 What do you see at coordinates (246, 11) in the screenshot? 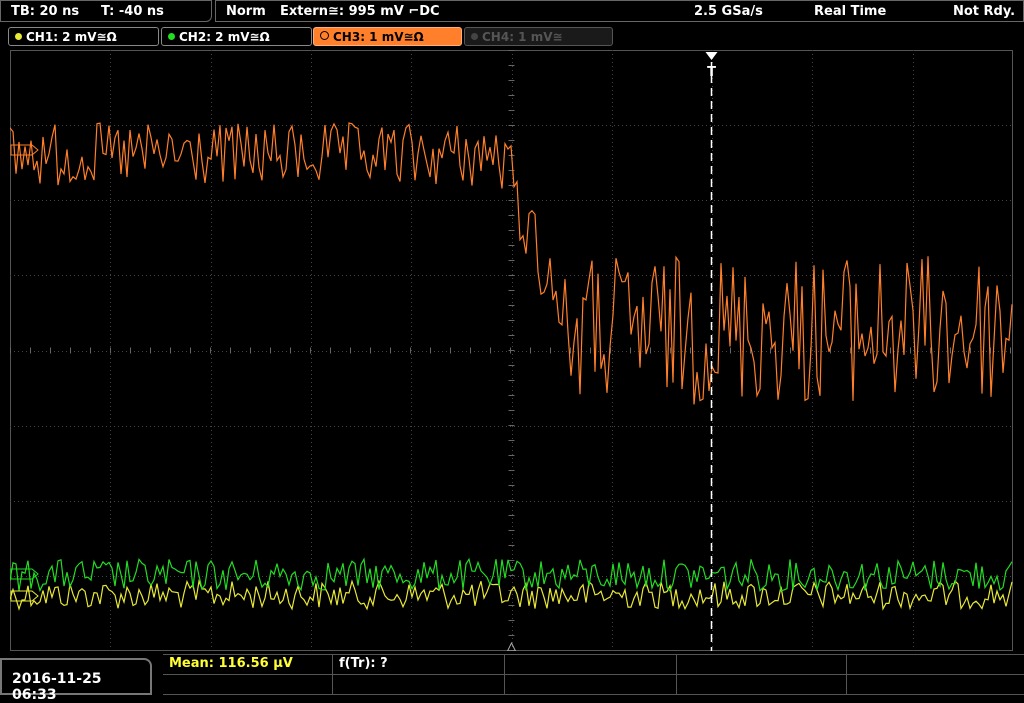
I see `trigger-mode-label: Norm` at bounding box center [246, 11].